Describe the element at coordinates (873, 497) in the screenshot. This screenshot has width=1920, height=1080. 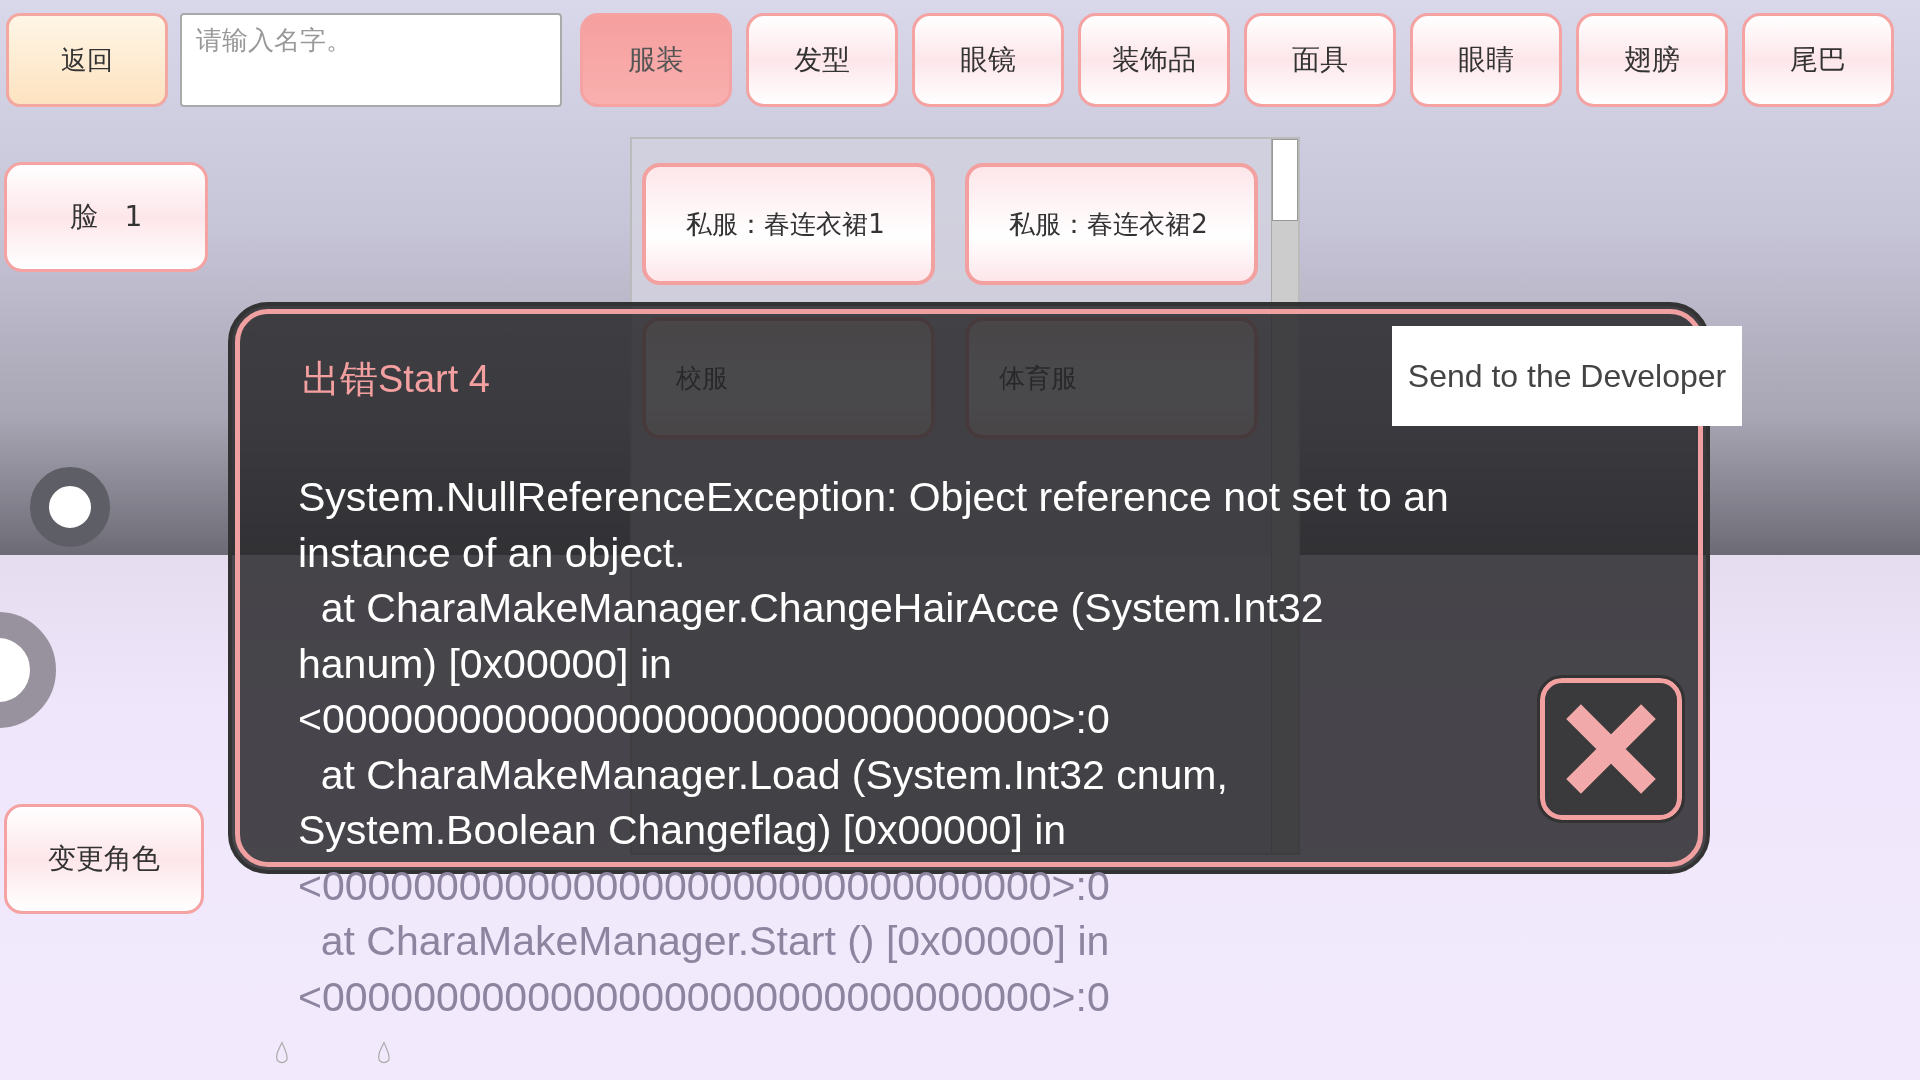
I see `error-message-line: System.NullReferenceException: Object reference not set to an` at that location.